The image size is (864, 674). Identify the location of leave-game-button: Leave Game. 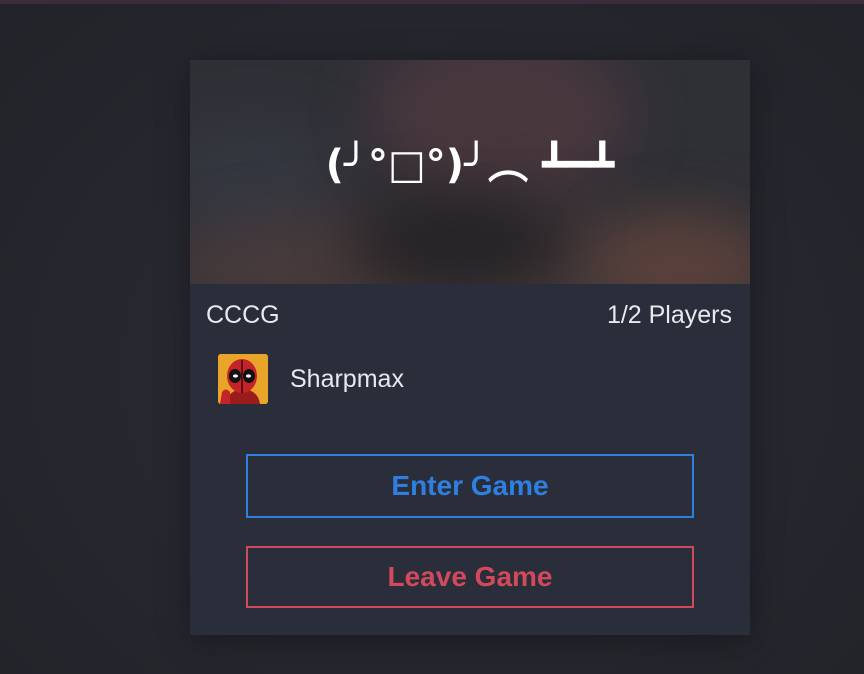
(470, 577).